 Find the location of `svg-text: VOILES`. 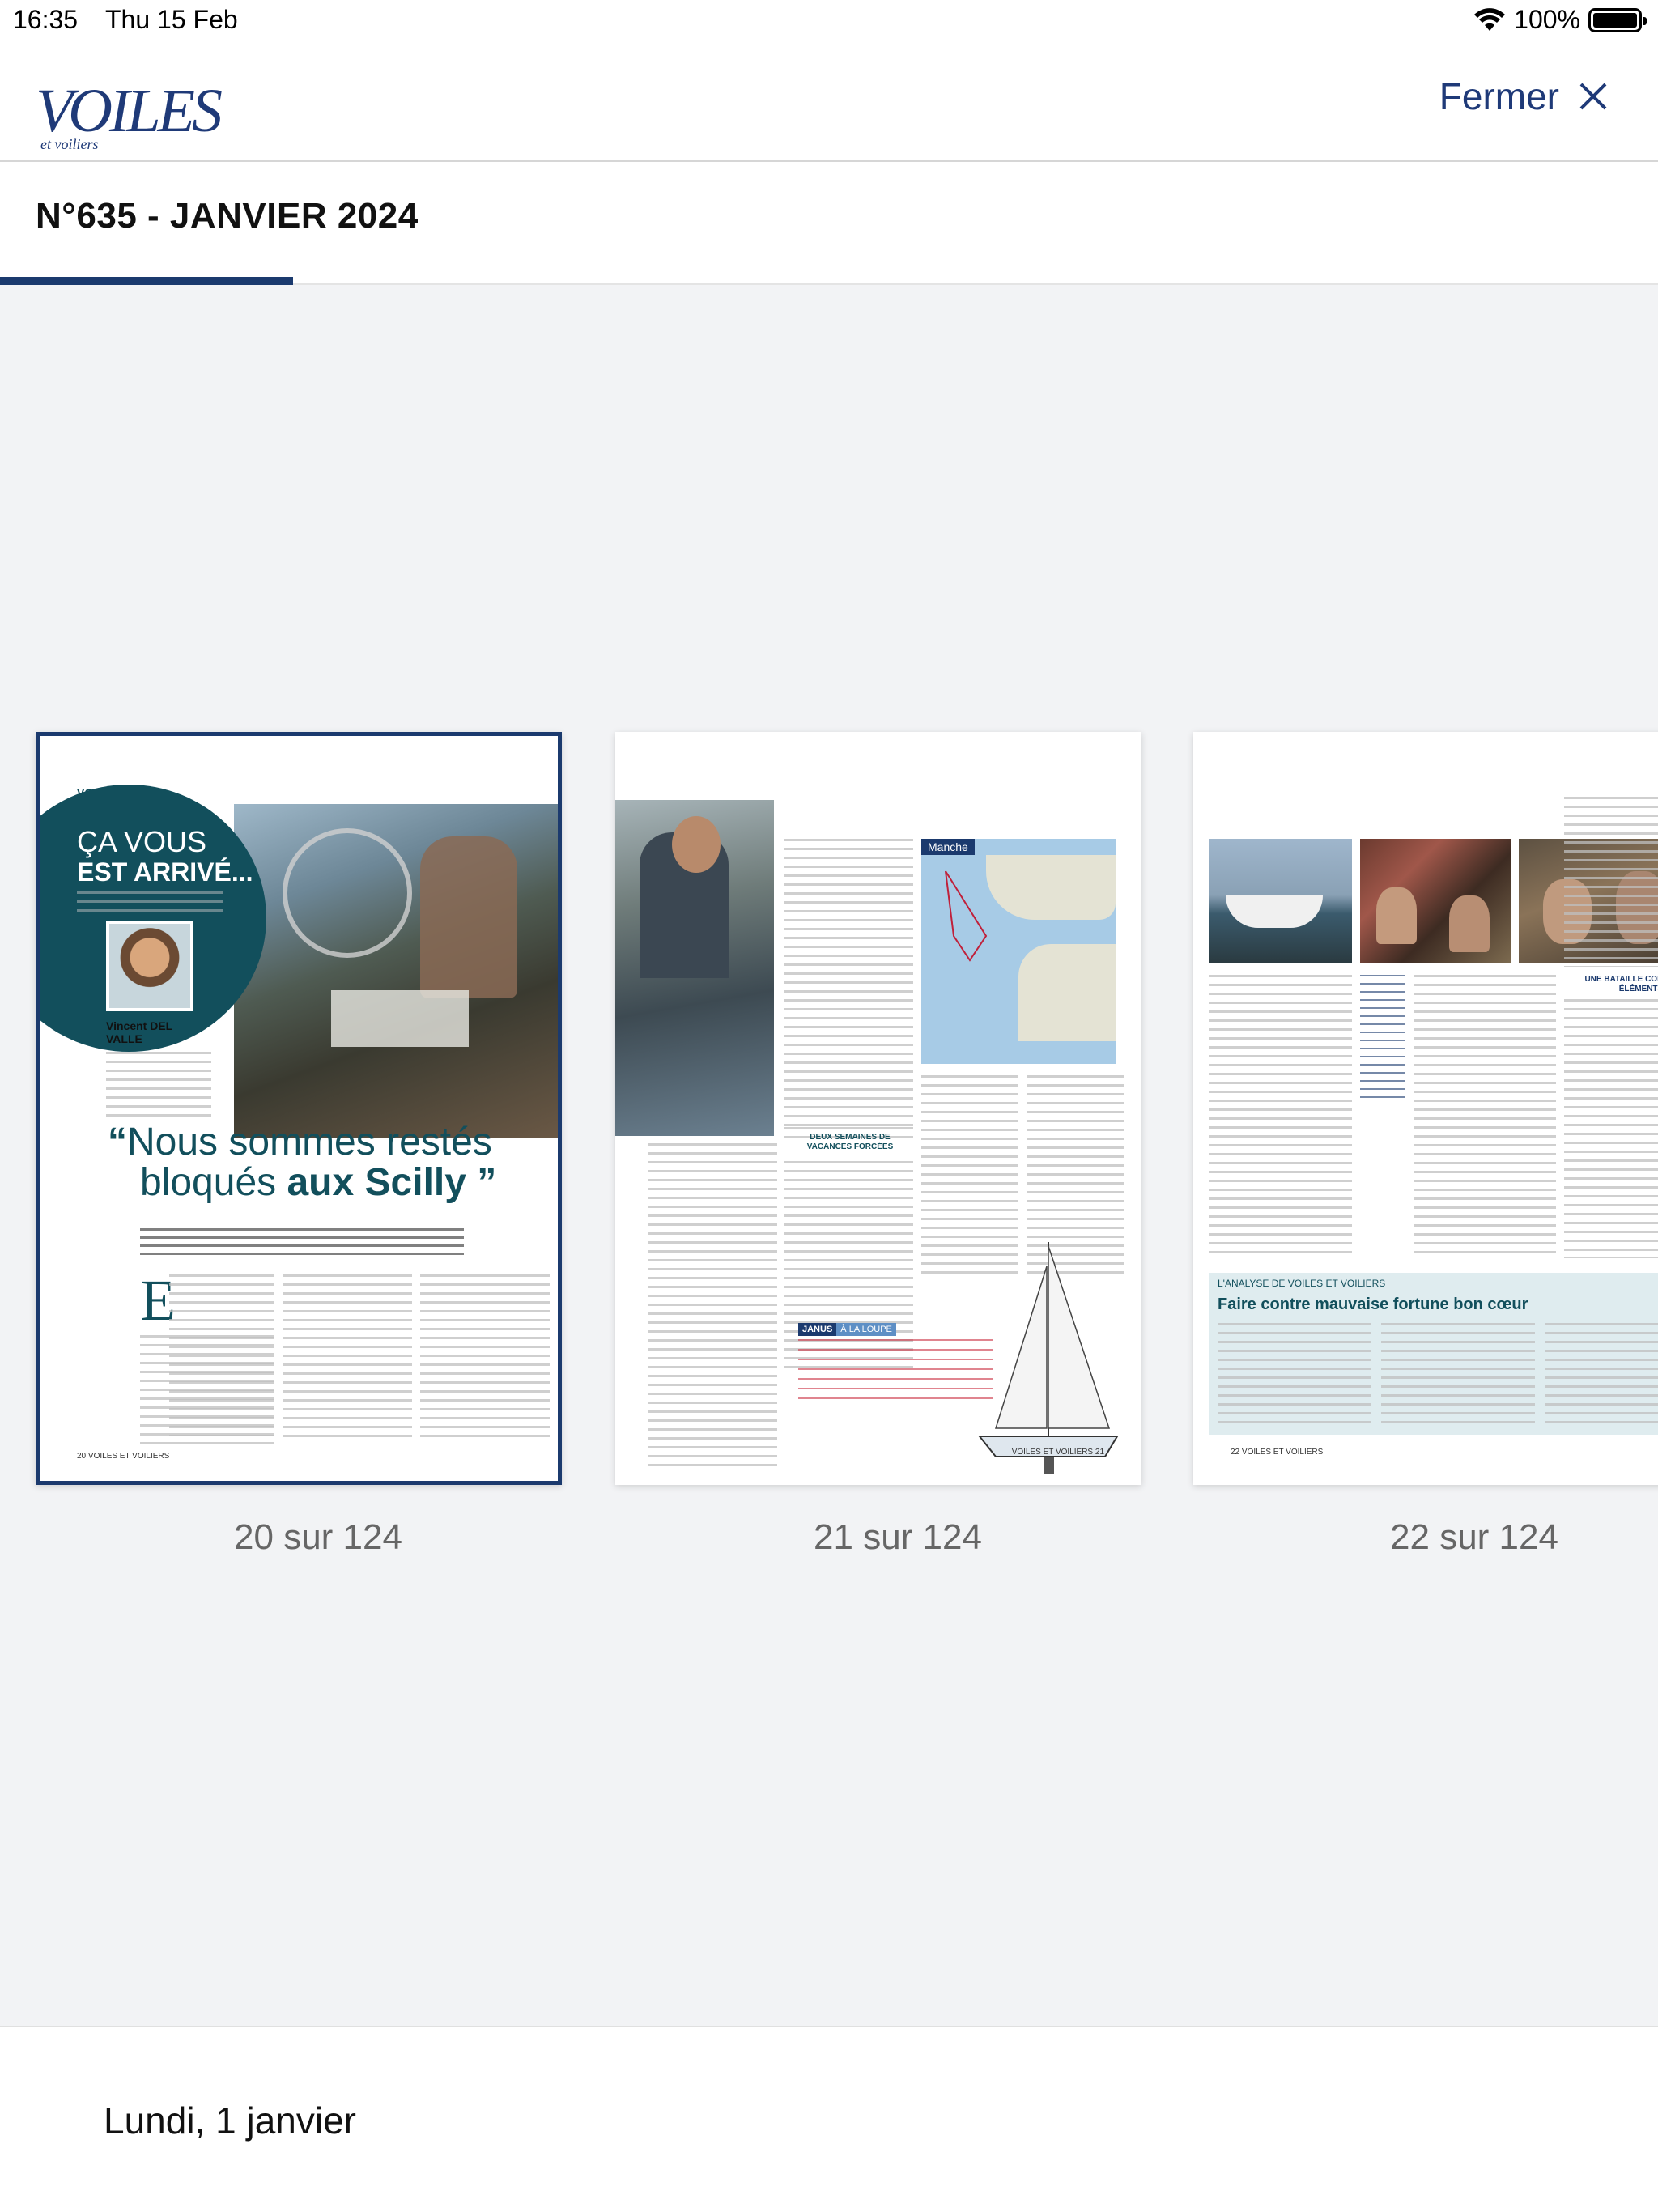

svg-text: VOILES is located at coordinates (129, 111).